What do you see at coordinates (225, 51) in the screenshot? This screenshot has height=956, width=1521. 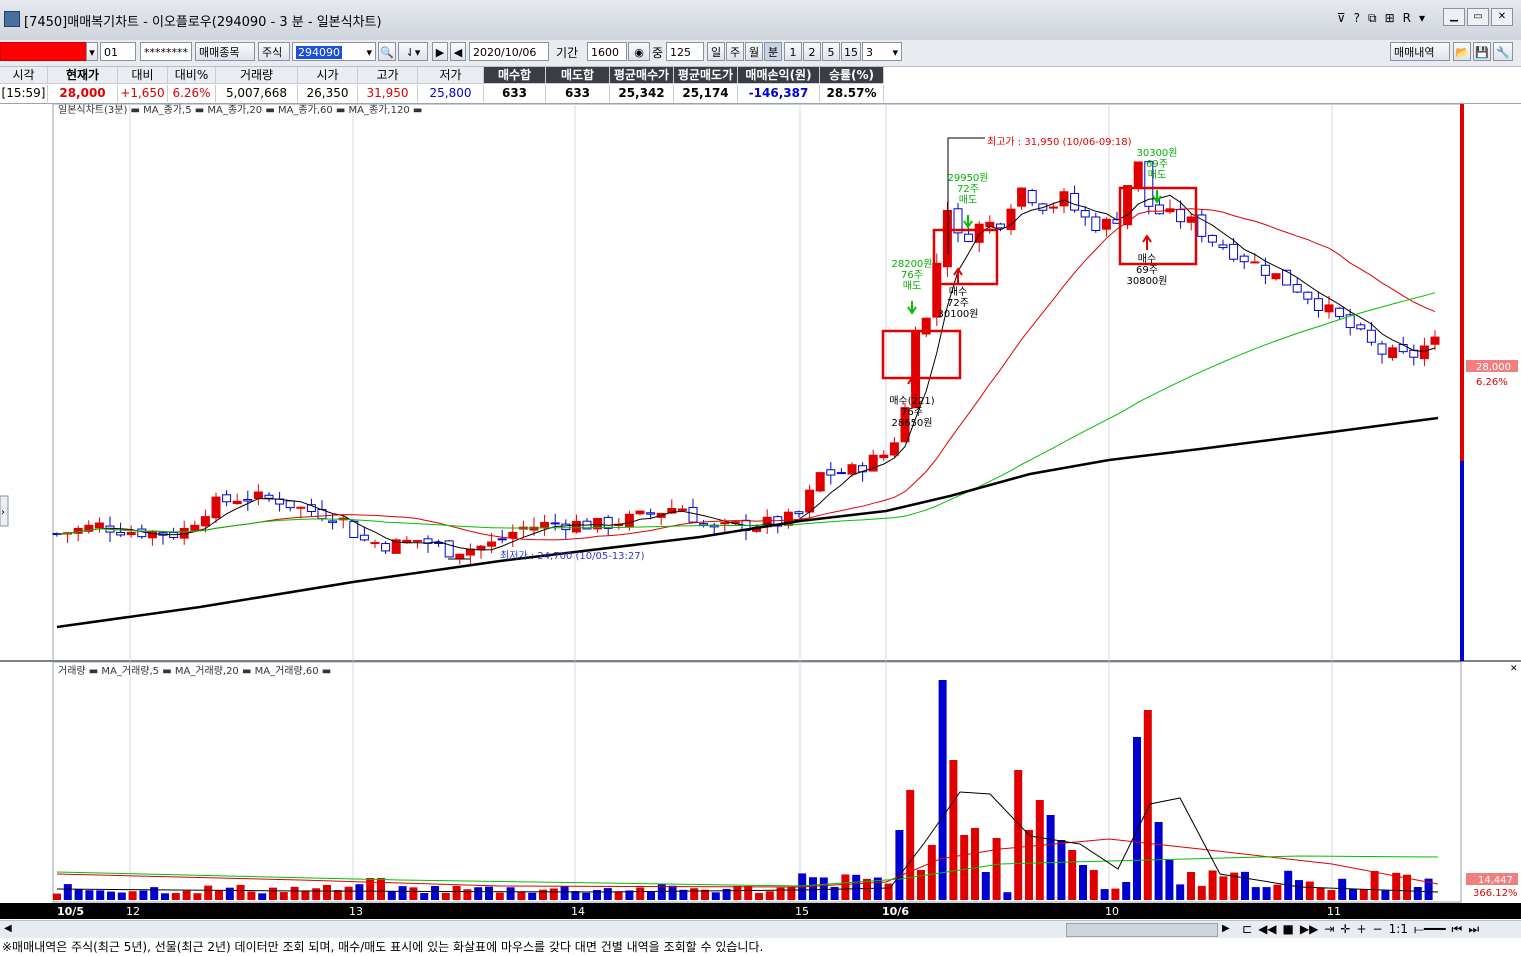 I see `stocks-button: 매매종목` at bounding box center [225, 51].